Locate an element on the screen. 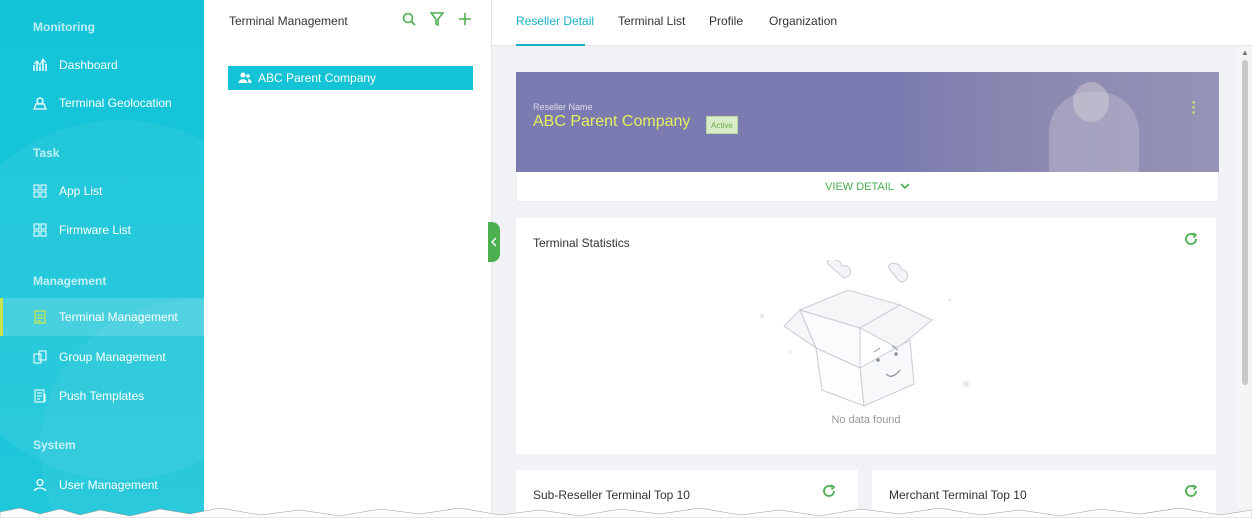  sidebar-item-user-management: User Management is located at coordinates (102, 485).